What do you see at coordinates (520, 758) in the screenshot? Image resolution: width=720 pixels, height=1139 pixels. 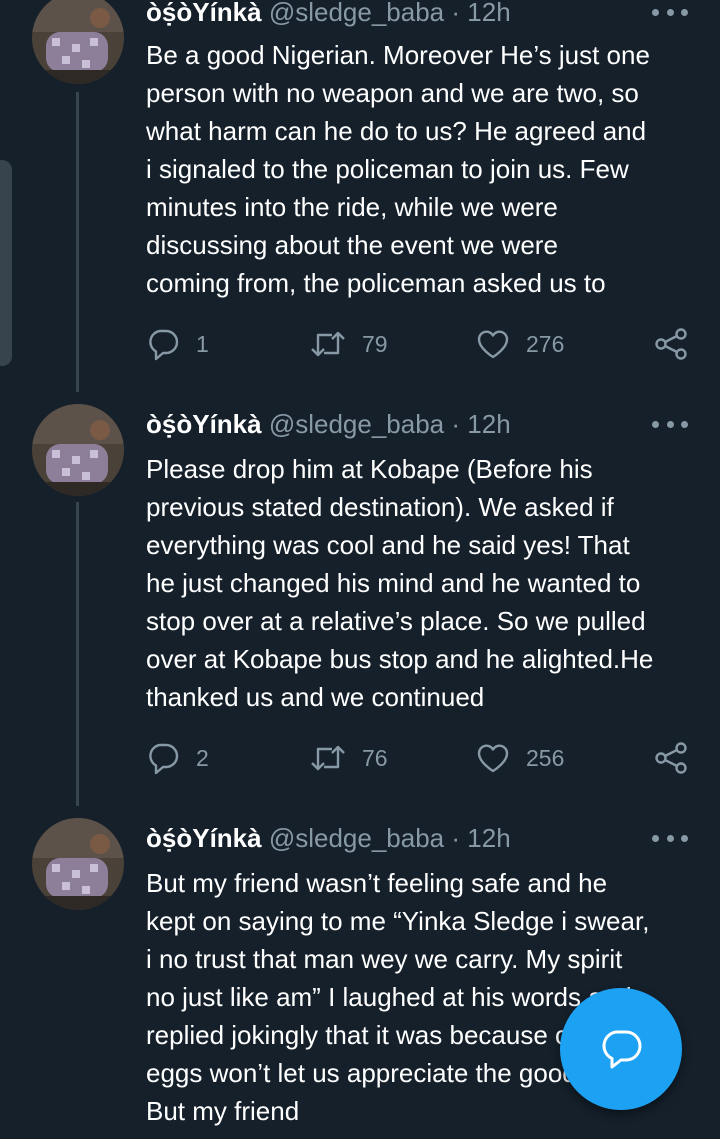 I see `like-button: 256` at bounding box center [520, 758].